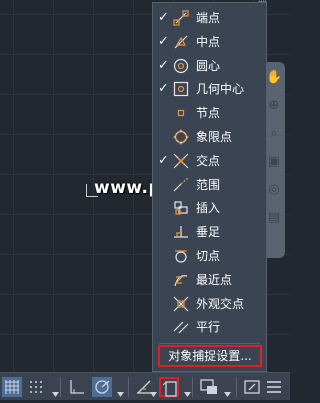 Image resolution: width=320 pixels, height=403 pixels. Describe the element at coordinates (220, 303) in the screenshot. I see `osnap-menu-item-label: 外观交点` at that location.